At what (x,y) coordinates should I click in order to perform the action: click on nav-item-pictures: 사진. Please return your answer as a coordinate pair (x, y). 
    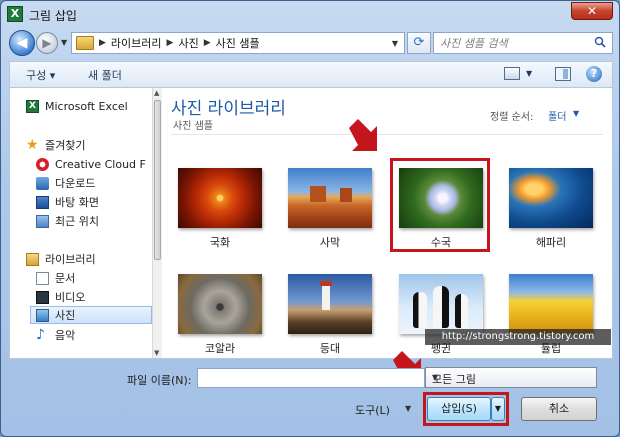
    Looking at the image, I should click on (91, 315).